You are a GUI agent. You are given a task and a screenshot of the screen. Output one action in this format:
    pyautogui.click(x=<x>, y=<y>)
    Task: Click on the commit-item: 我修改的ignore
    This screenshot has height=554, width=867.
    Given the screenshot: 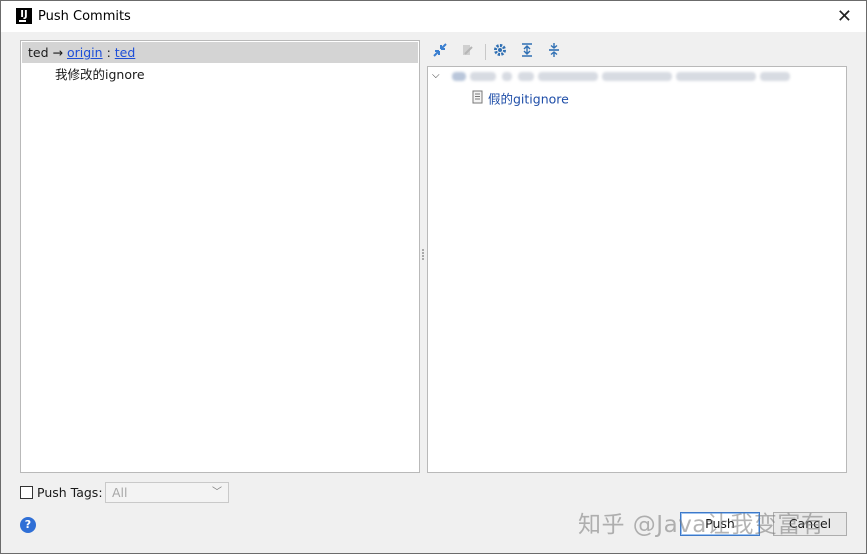 What is the action you would take?
    pyautogui.click(x=100, y=75)
    